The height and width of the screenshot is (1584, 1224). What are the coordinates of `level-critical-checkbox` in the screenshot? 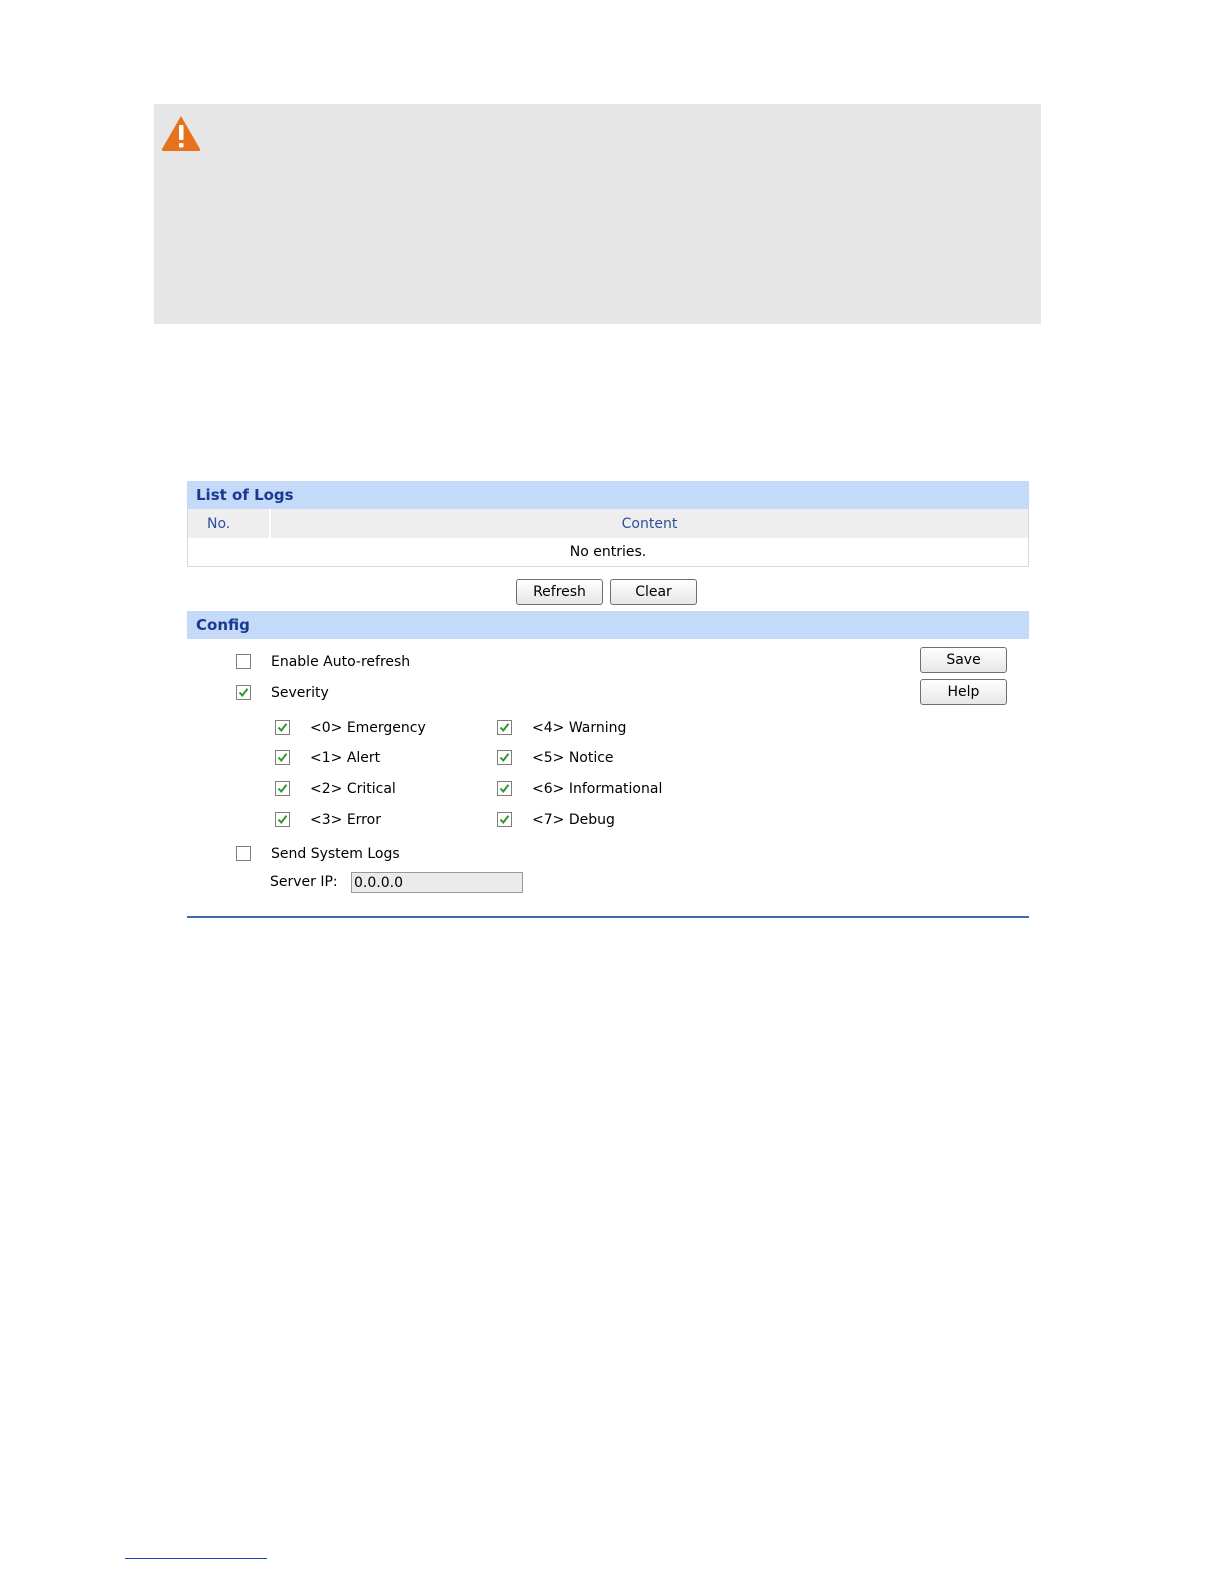 It's located at (282, 788).